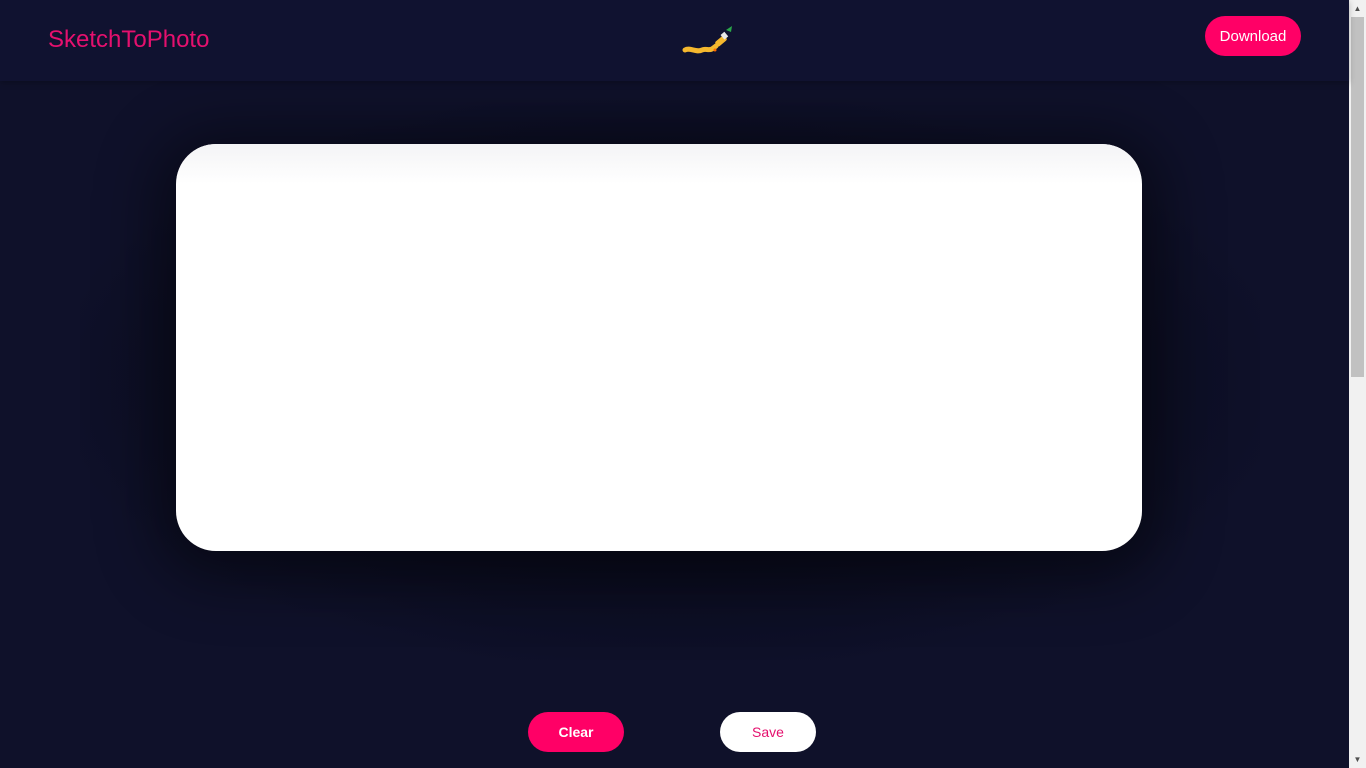 The height and width of the screenshot is (768, 1366). What do you see at coordinates (1253, 36) in the screenshot?
I see `download-button: Download` at bounding box center [1253, 36].